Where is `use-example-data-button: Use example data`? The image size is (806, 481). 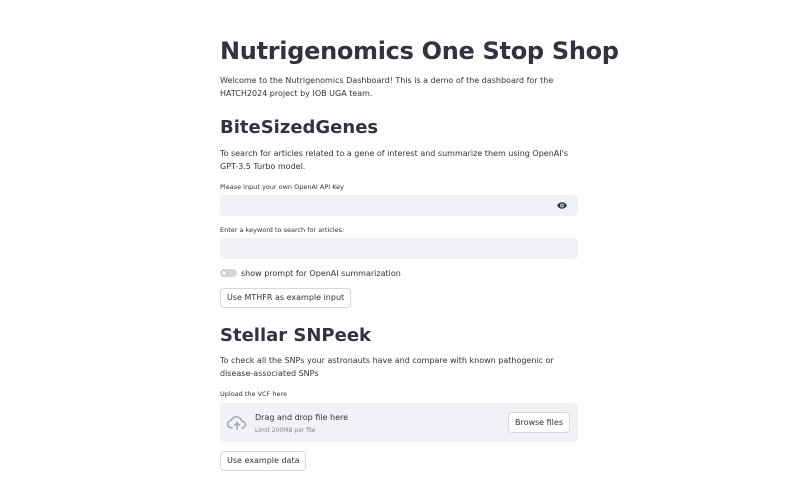
use-example-data-button: Use example data is located at coordinates (263, 461).